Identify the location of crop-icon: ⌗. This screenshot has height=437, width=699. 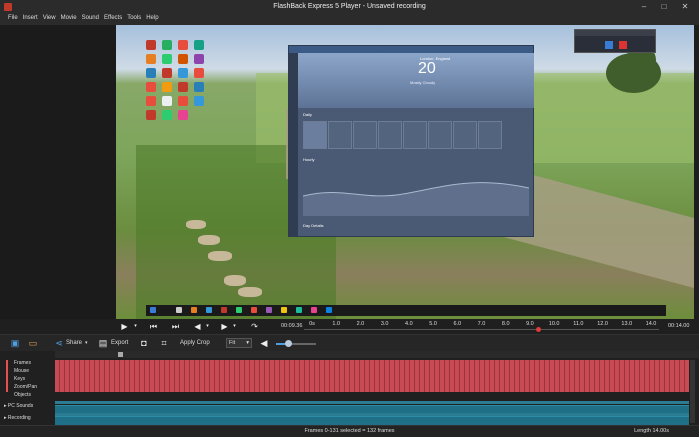
(164, 343).